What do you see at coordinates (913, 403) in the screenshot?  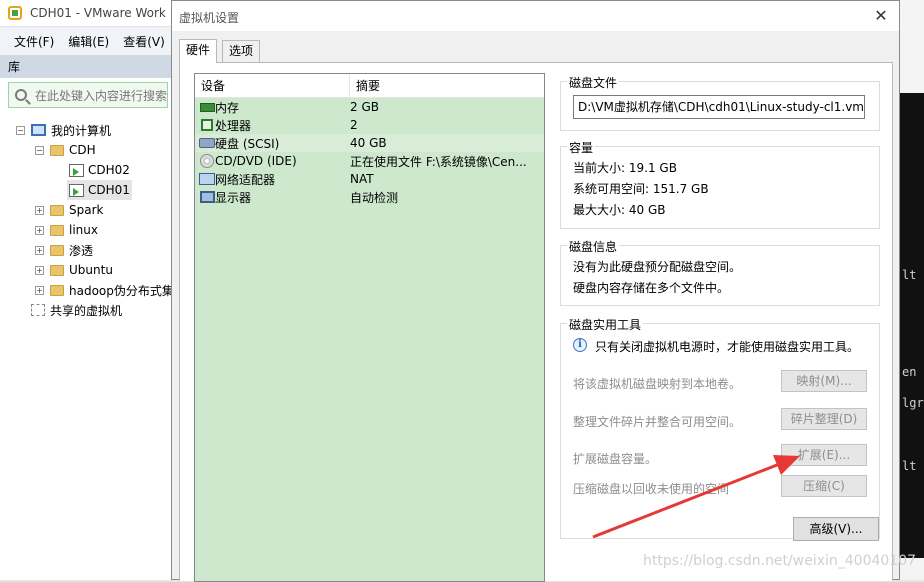 I see `console-text: lgro` at bounding box center [913, 403].